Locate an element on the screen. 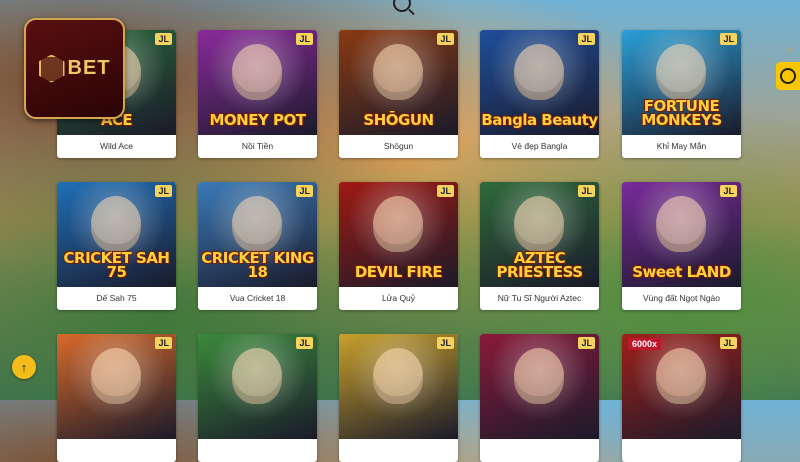 This screenshot has height=462, width=800. game-thumbnail: JL AZTEC PRIESTESS is located at coordinates (539, 234).